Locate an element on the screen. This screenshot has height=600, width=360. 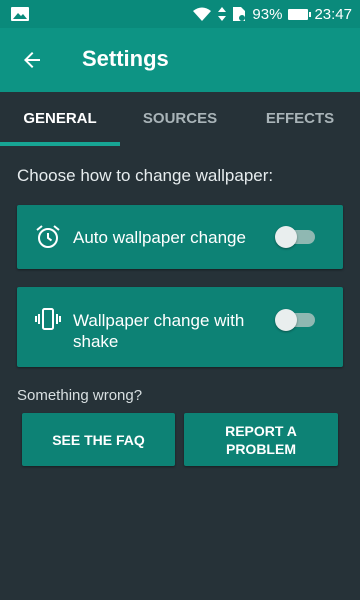
tab-indicator is located at coordinates (60, 144).